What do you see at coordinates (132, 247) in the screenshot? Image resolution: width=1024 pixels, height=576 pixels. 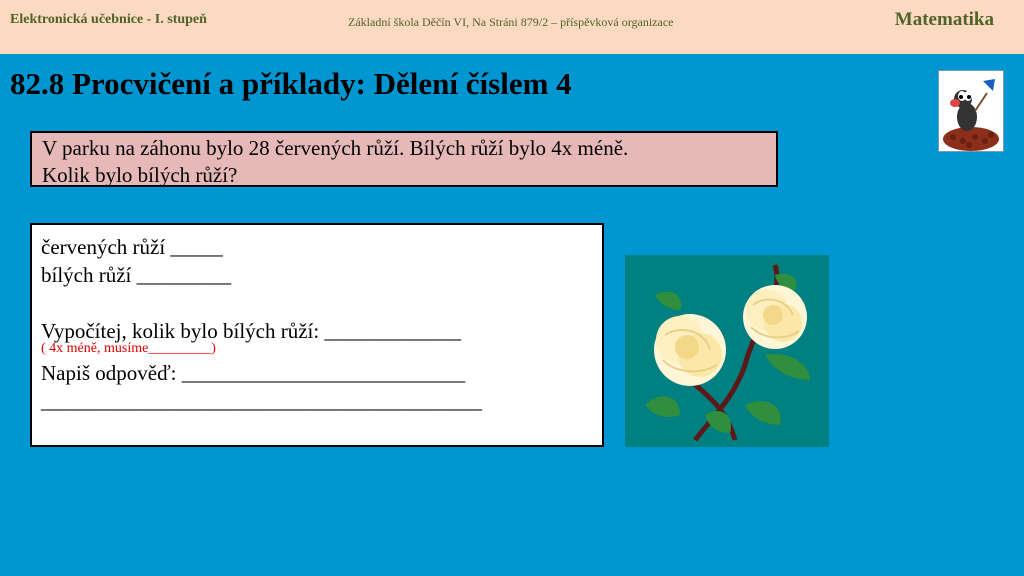 I see `red-roses-line: červených růží _____` at bounding box center [132, 247].